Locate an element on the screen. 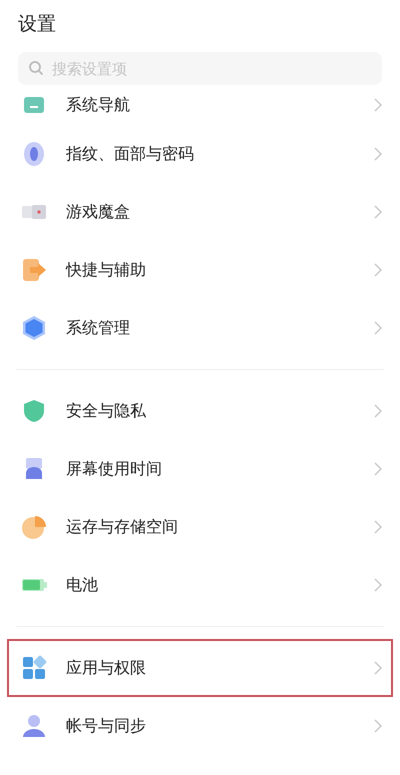 The height and width of the screenshot is (775, 400). settings-item: 系统管理 is located at coordinates (200, 328).